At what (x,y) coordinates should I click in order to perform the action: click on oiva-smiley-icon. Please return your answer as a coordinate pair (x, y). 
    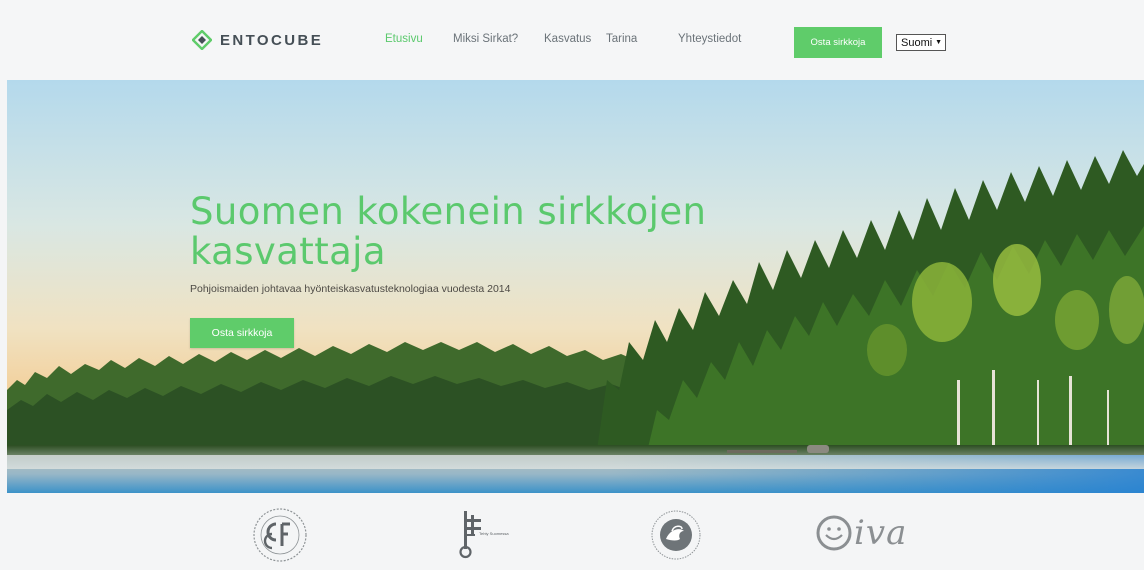
    Looking at the image, I should click on (834, 533).